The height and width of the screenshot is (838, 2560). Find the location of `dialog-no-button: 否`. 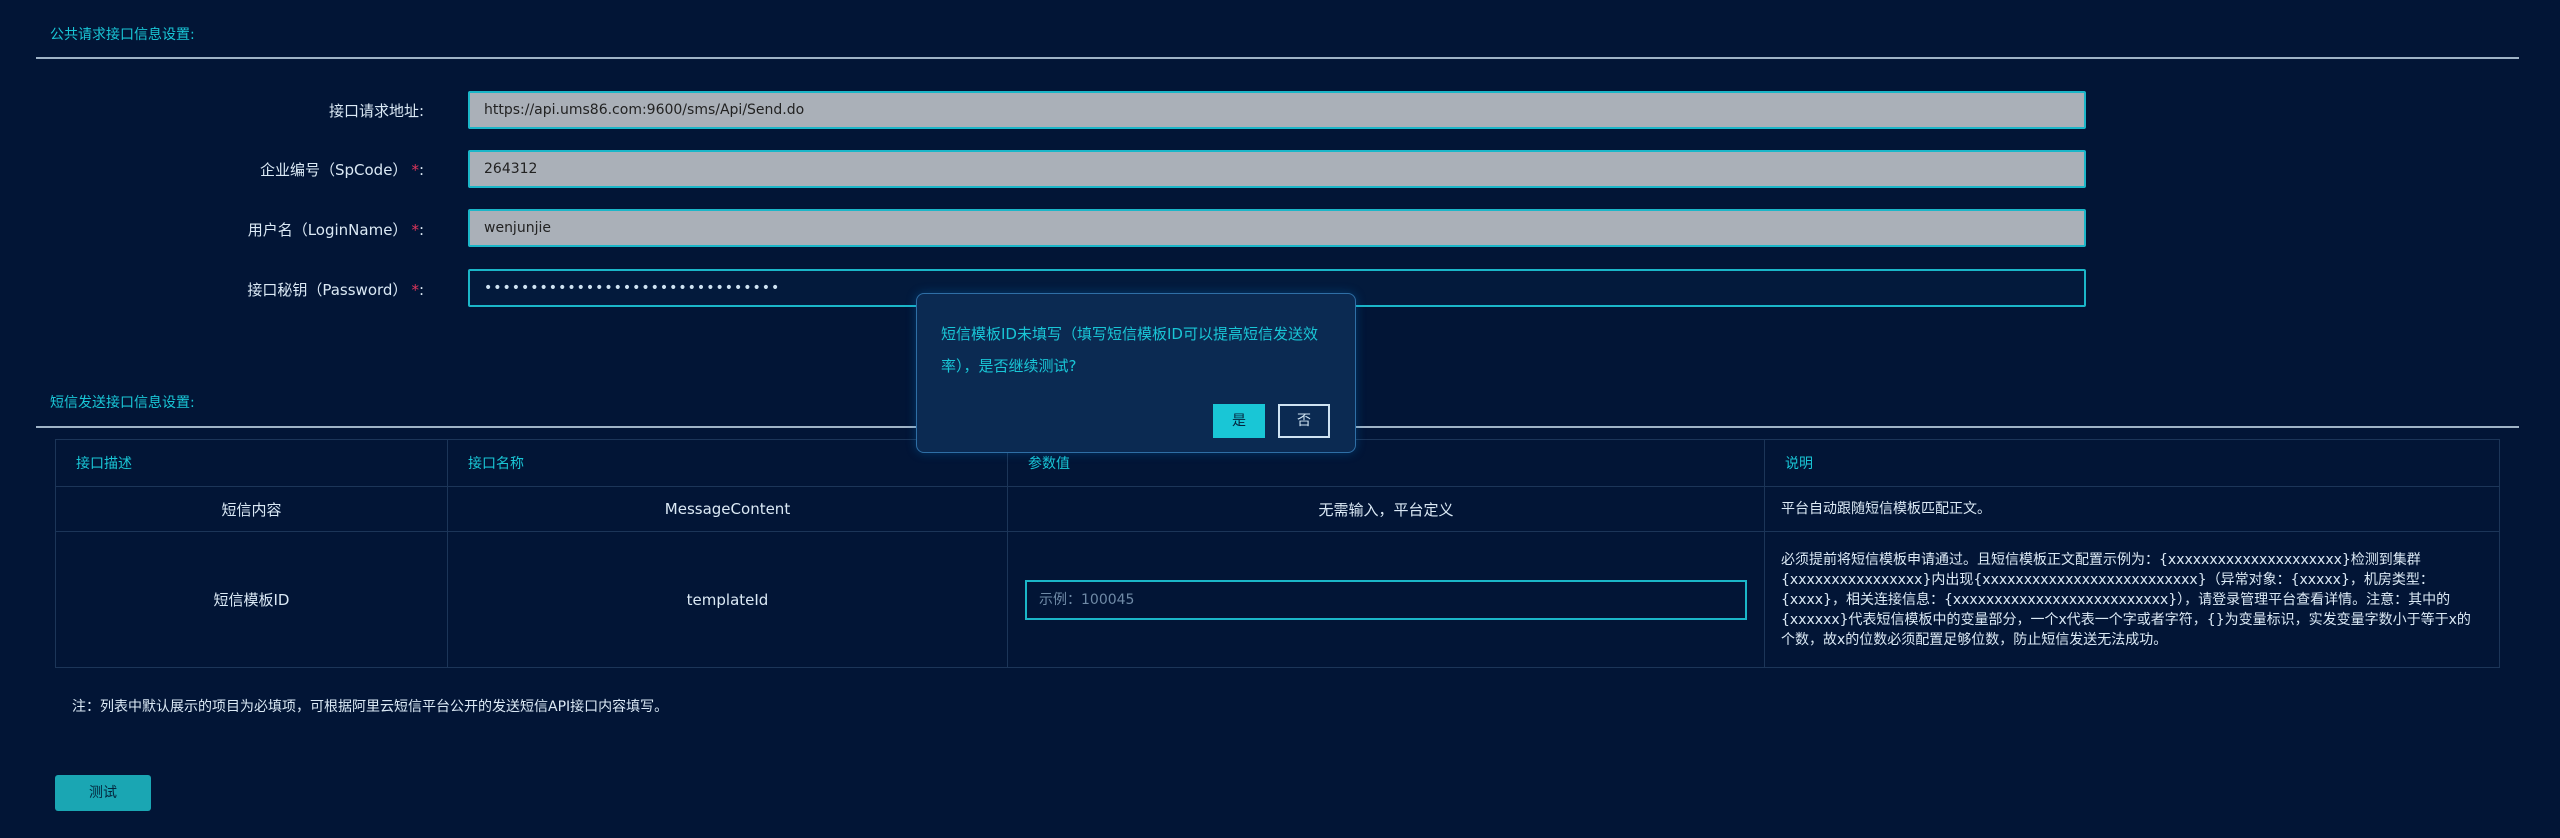

dialog-no-button: 否 is located at coordinates (1304, 421).